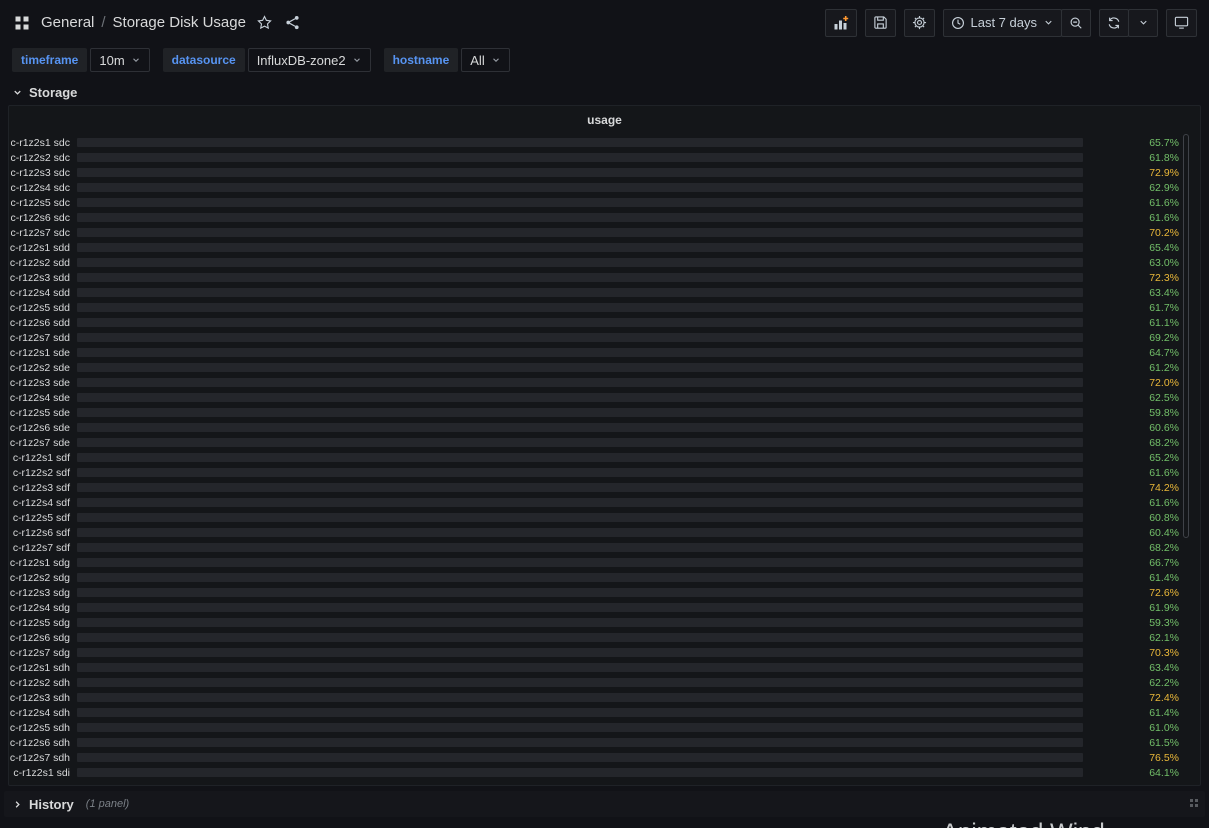  Describe the element at coordinates (17, 804) in the screenshot. I see `chevron-right-icon` at that location.